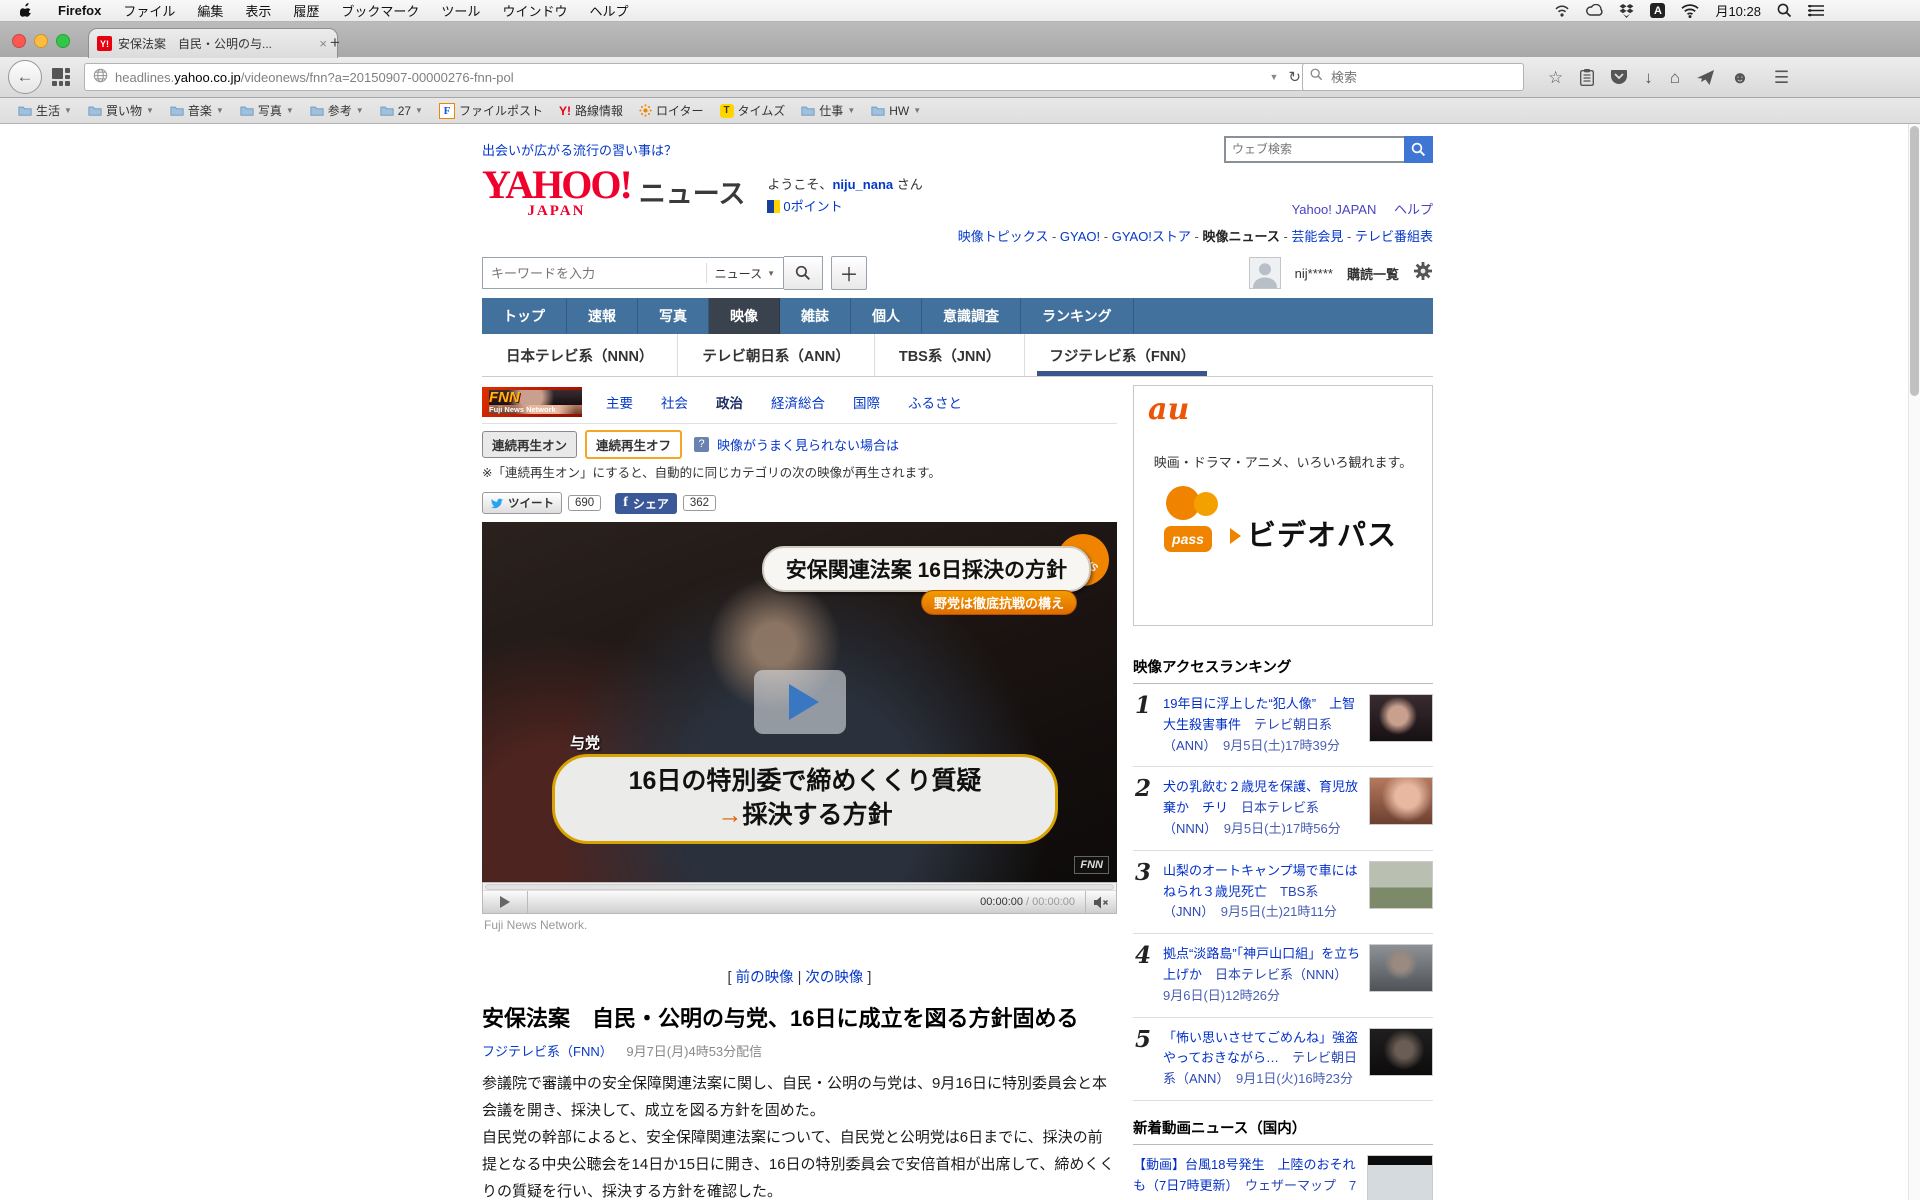  Describe the element at coordinates (1283, 1172) in the screenshot. I see `fresh-video-item: 【動画】台風18号発生 上陸のおそれも（7日7時更新） ウェザーマップ 7時4分` at that location.